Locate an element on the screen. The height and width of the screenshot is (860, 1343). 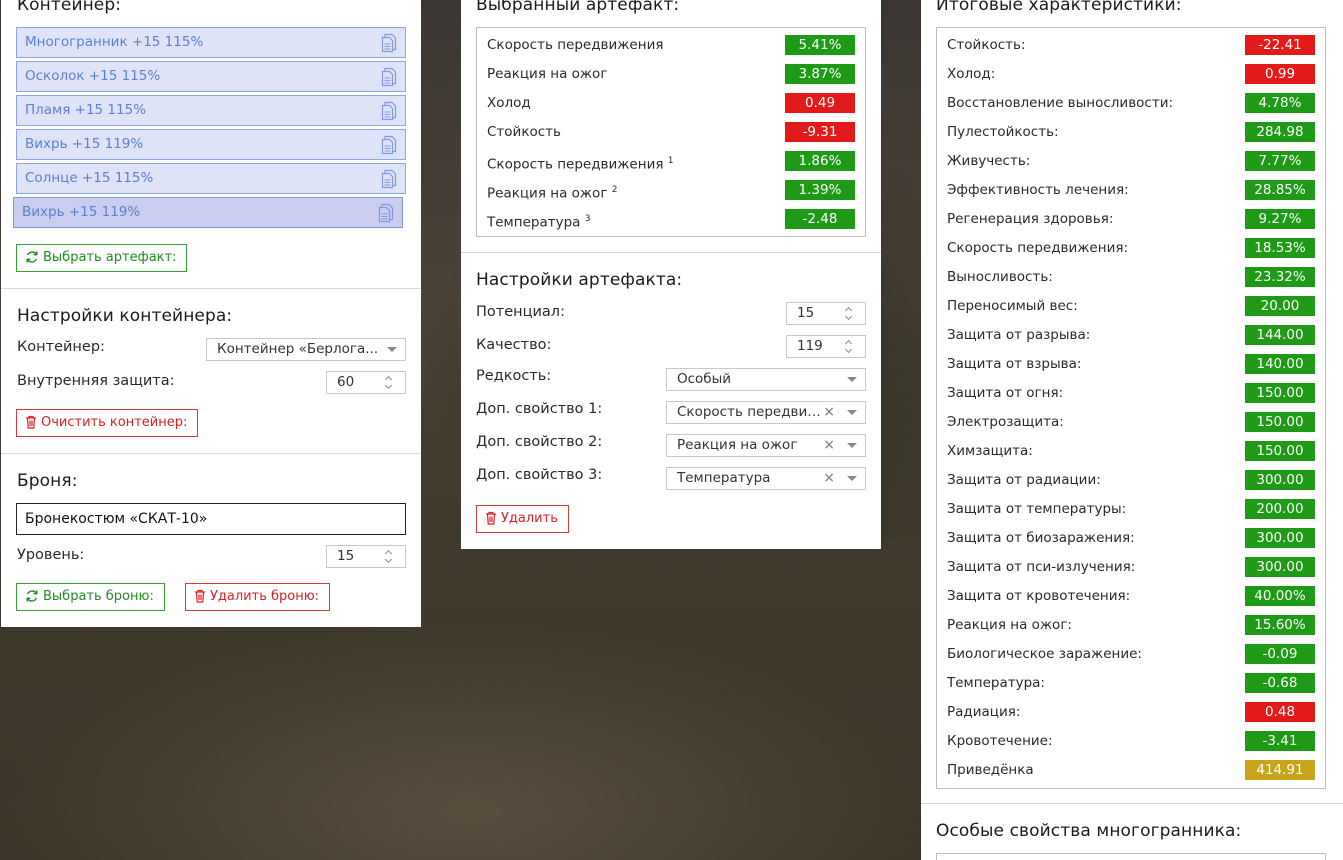
stat-name: Реакция на ожог 2 is located at coordinates (552, 192).